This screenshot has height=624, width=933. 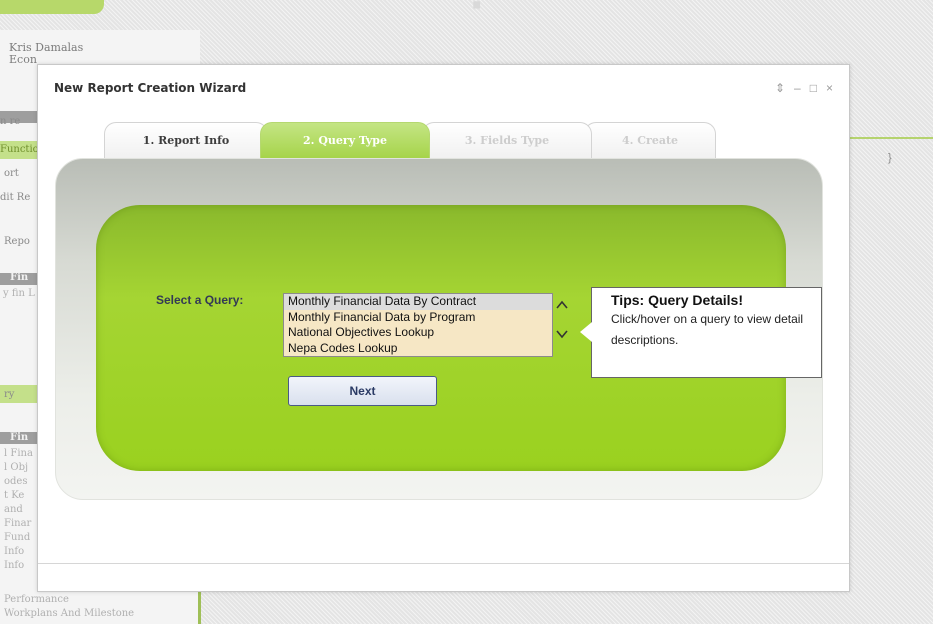 What do you see at coordinates (69, 613) in the screenshot?
I see `background-fragment: Workplans And Milestone` at bounding box center [69, 613].